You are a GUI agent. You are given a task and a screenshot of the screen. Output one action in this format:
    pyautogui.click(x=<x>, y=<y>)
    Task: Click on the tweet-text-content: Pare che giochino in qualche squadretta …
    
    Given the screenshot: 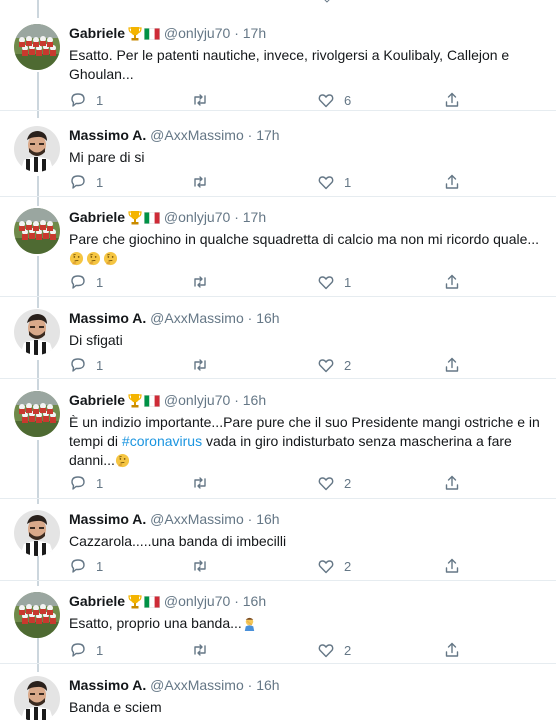 What is the action you would take?
    pyautogui.click(x=304, y=239)
    